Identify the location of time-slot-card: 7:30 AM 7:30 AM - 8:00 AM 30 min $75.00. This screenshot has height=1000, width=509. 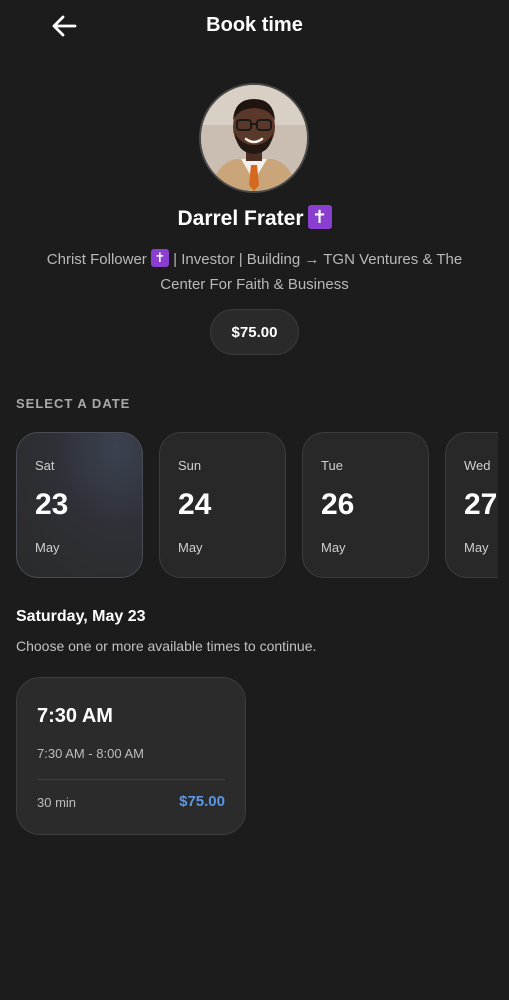
(131, 756).